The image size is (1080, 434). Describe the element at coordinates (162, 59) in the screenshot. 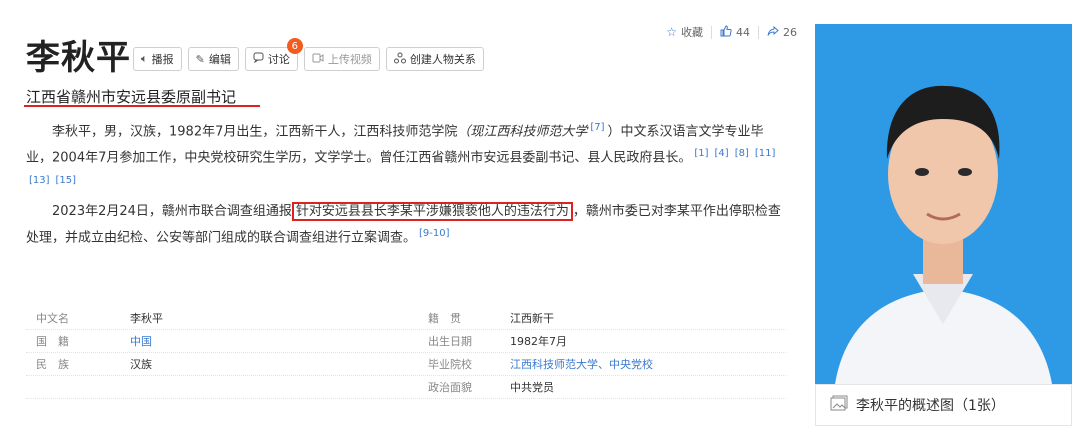

I see `broadcast-label: 播报` at that location.